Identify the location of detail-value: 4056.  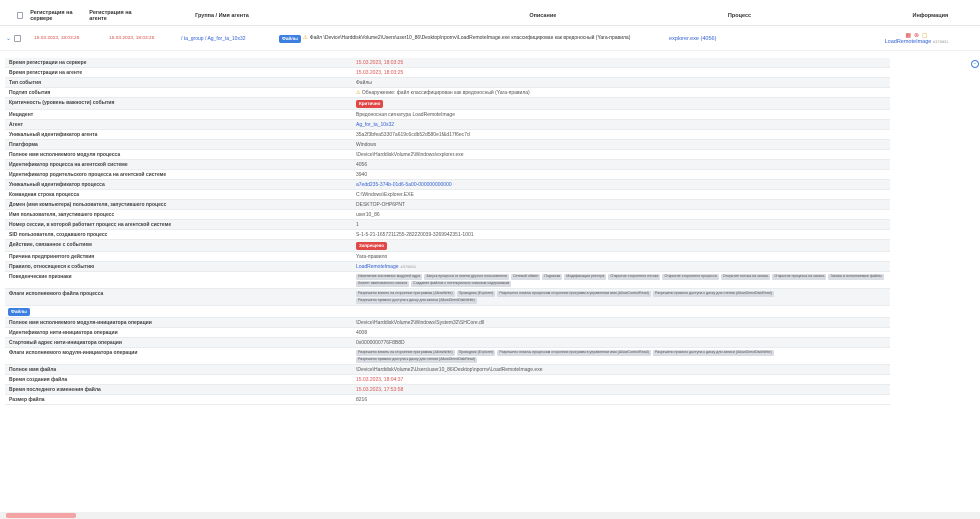
(362, 164).